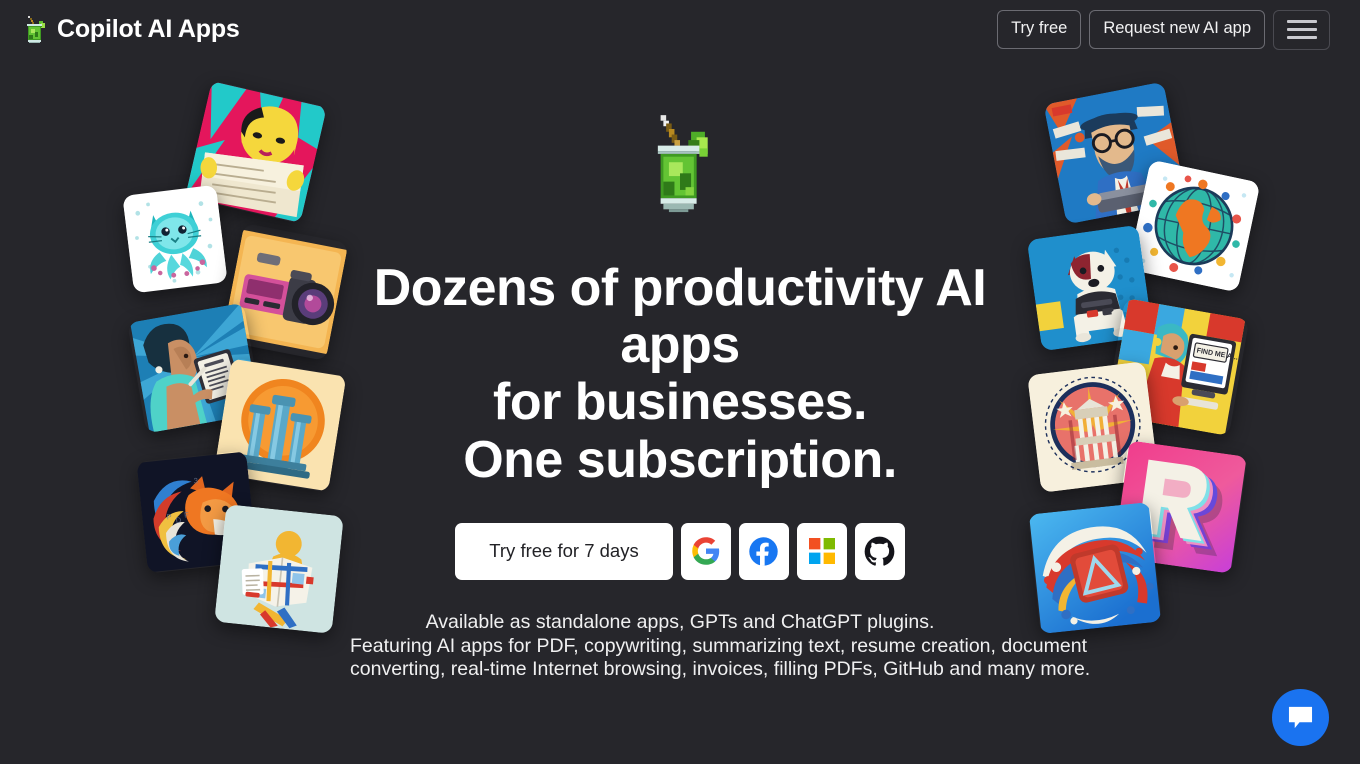  I want to click on app-card-octopus-cat, so click(175, 239).